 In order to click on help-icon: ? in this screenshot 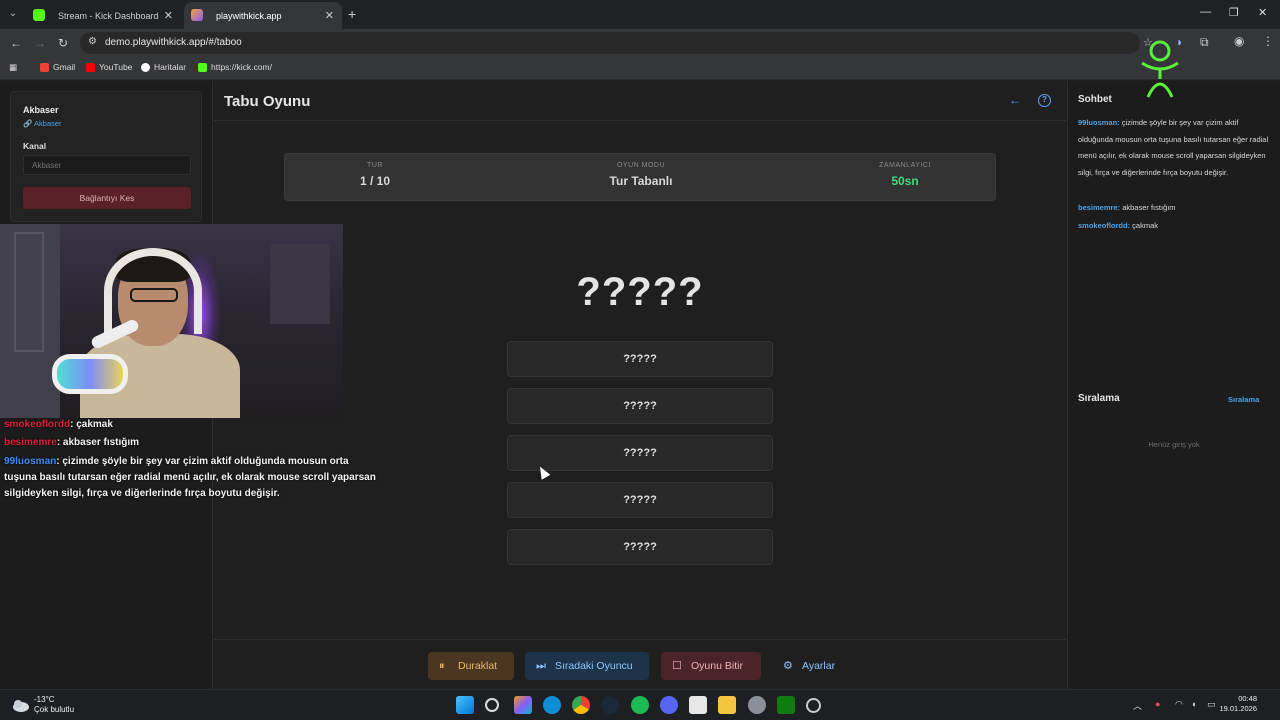, I will do `click(1044, 100)`.